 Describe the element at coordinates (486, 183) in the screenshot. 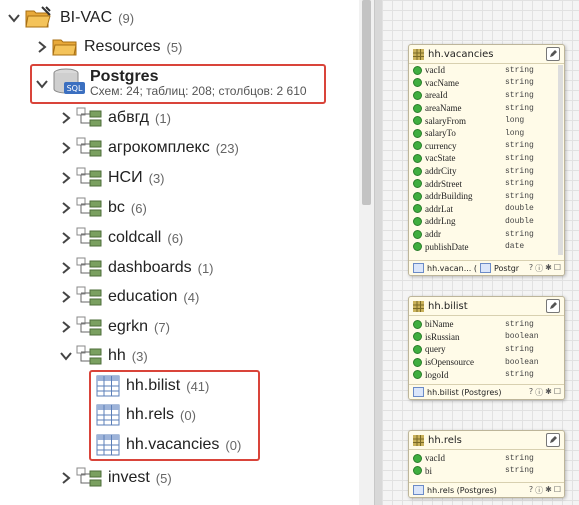

I see `field-row: addrStreet string` at that location.